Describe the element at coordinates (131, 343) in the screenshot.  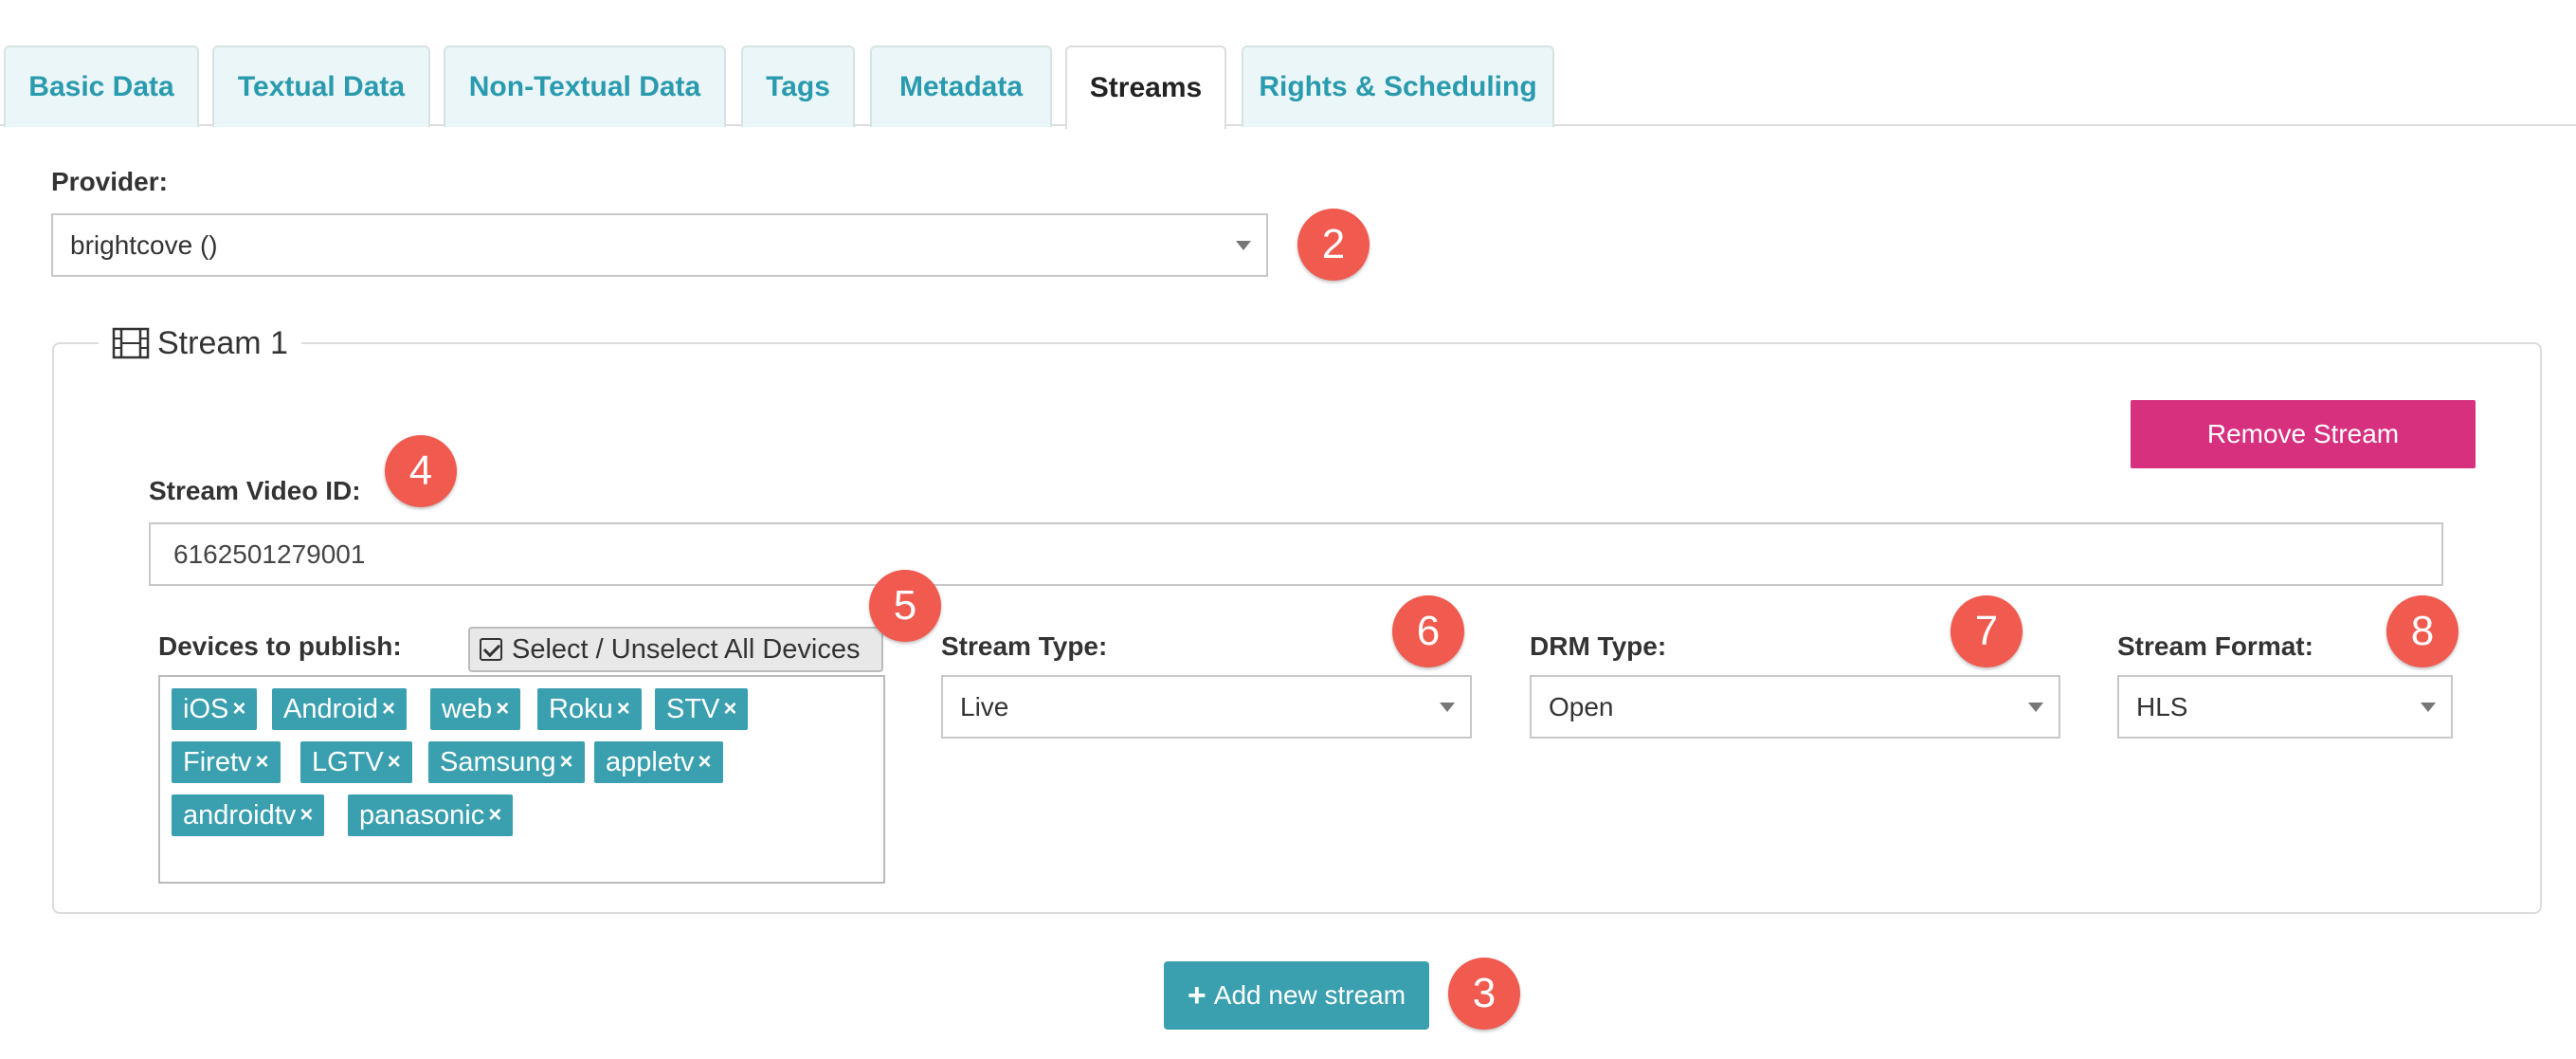
I see `film-icon` at that location.